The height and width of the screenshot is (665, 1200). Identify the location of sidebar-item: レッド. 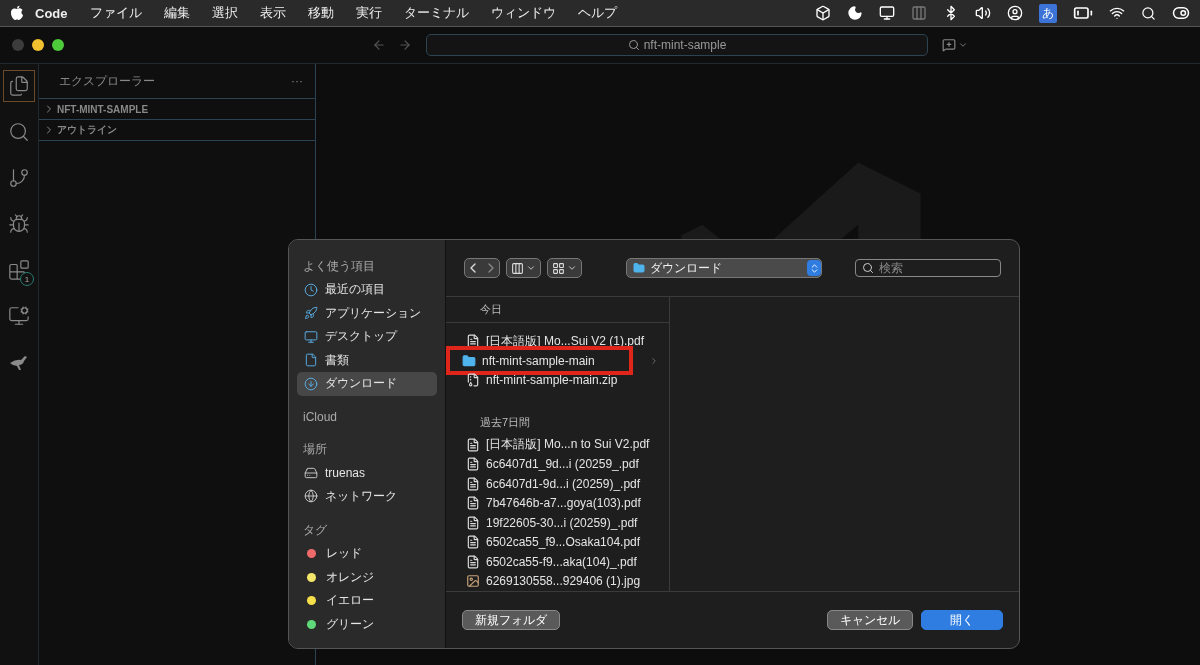
(367, 553).